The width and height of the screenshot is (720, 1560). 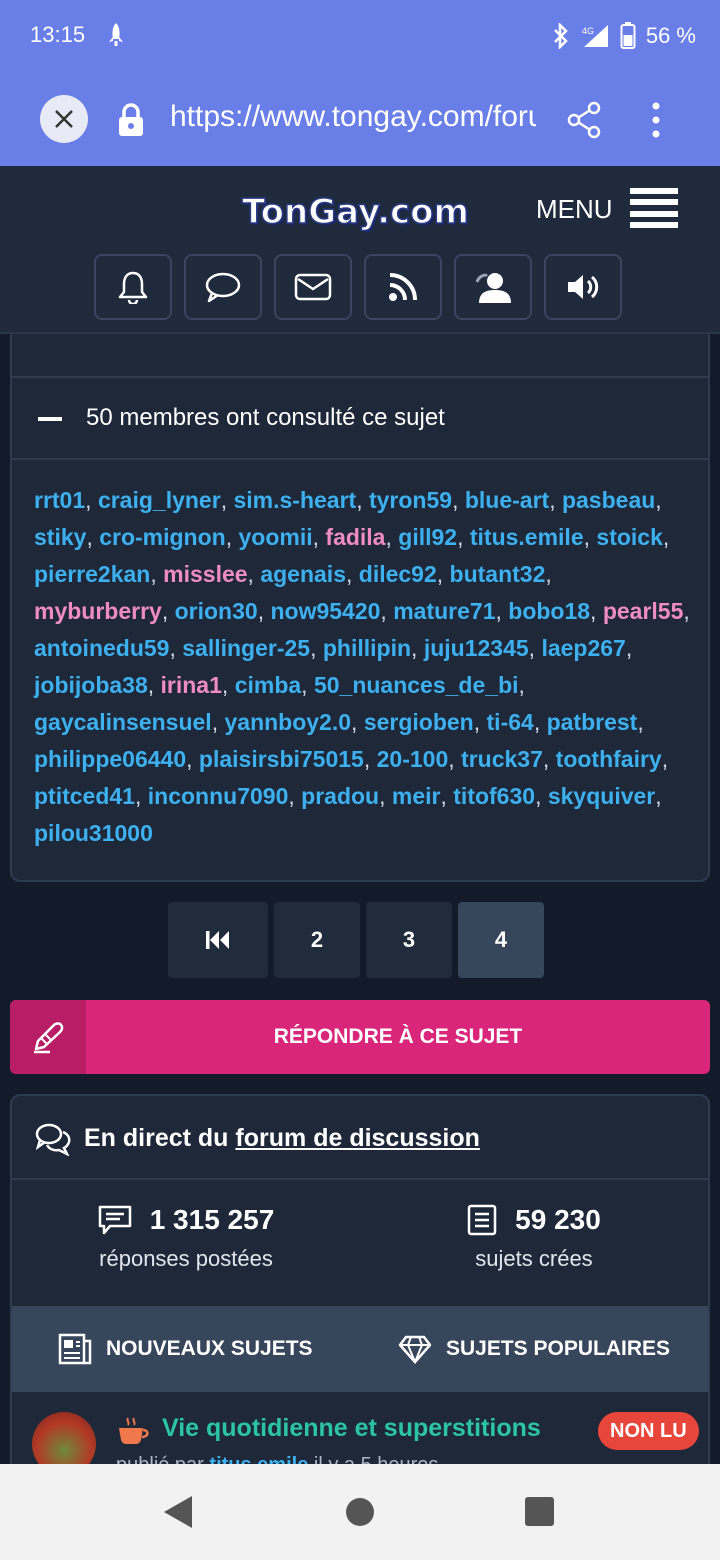 What do you see at coordinates (507, 500) in the screenshot?
I see `member-link: blue-art` at bounding box center [507, 500].